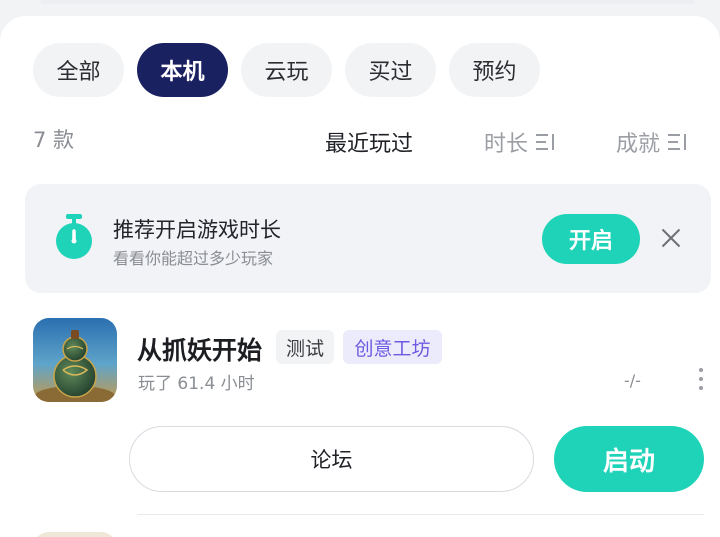 This screenshot has height=537, width=720. Describe the element at coordinates (392, 347) in the screenshot. I see `workshop-tag: 创意工坊` at that location.